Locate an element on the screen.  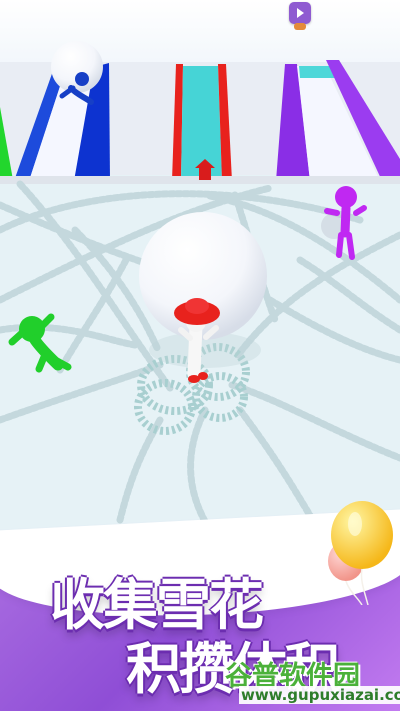
balloon-icon is located at coordinates (360, 553).